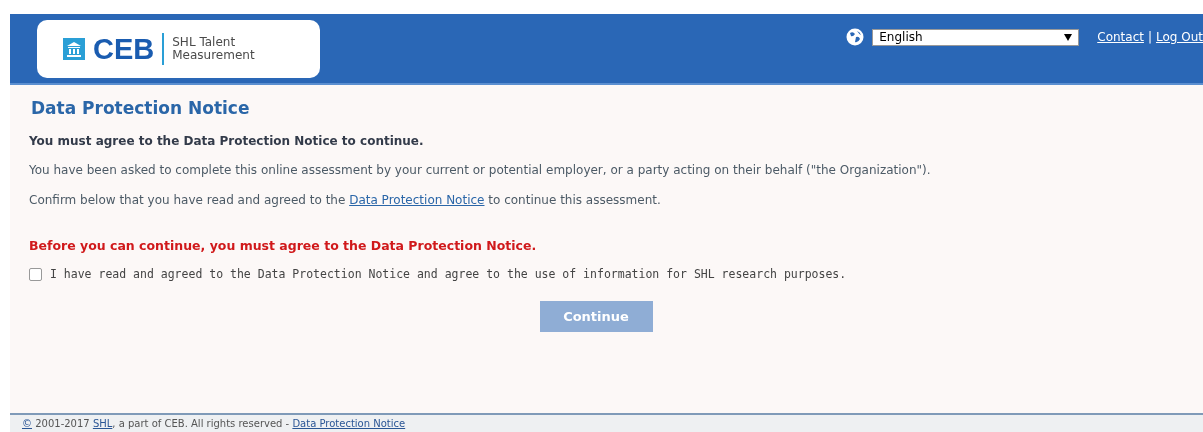 This screenshot has height=432, width=1203. Describe the element at coordinates (204, 42) in the screenshot. I see `logo-tagline: SHL Talent` at that location.